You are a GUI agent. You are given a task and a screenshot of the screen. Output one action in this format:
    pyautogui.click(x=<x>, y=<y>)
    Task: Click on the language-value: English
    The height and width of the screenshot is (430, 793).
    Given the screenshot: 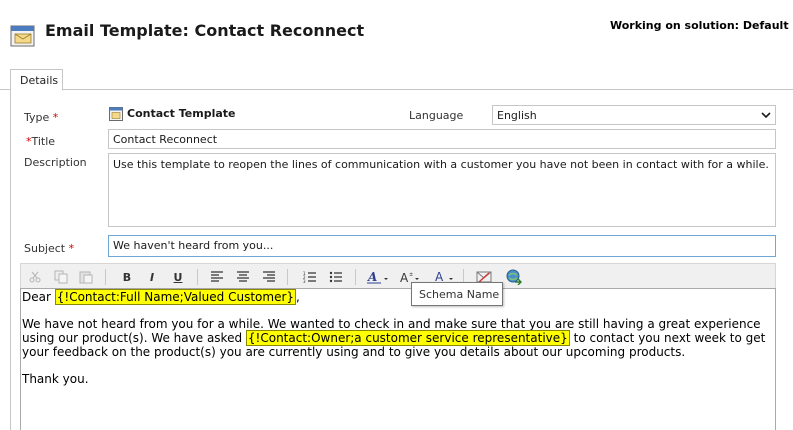 What is the action you would take?
    pyautogui.click(x=517, y=115)
    